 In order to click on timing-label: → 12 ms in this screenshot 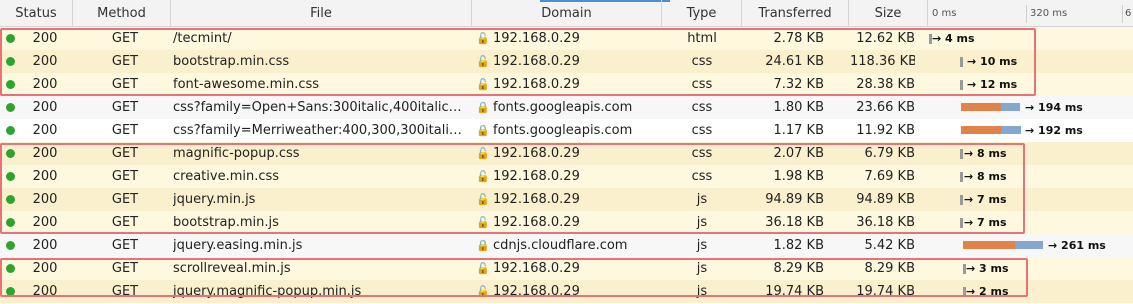, I will do `click(992, 84)`.